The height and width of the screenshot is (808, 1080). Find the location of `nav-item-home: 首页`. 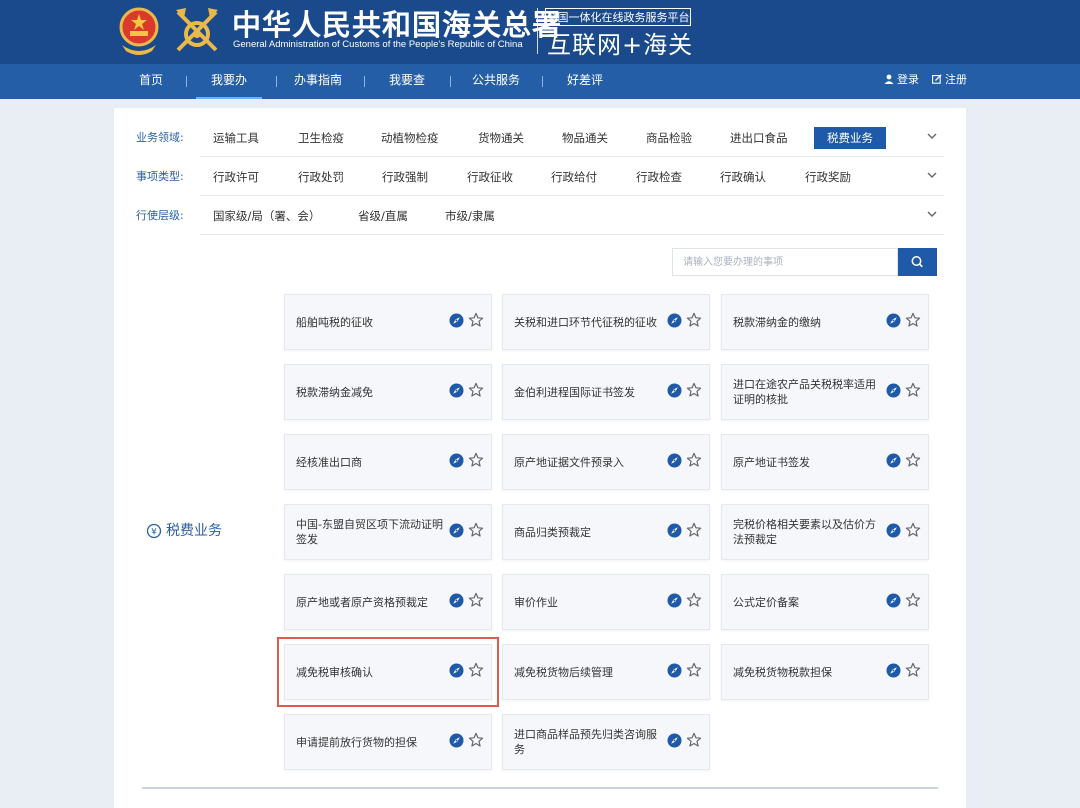

nav-item-home: 首页 is located at coordinates (151, 81).